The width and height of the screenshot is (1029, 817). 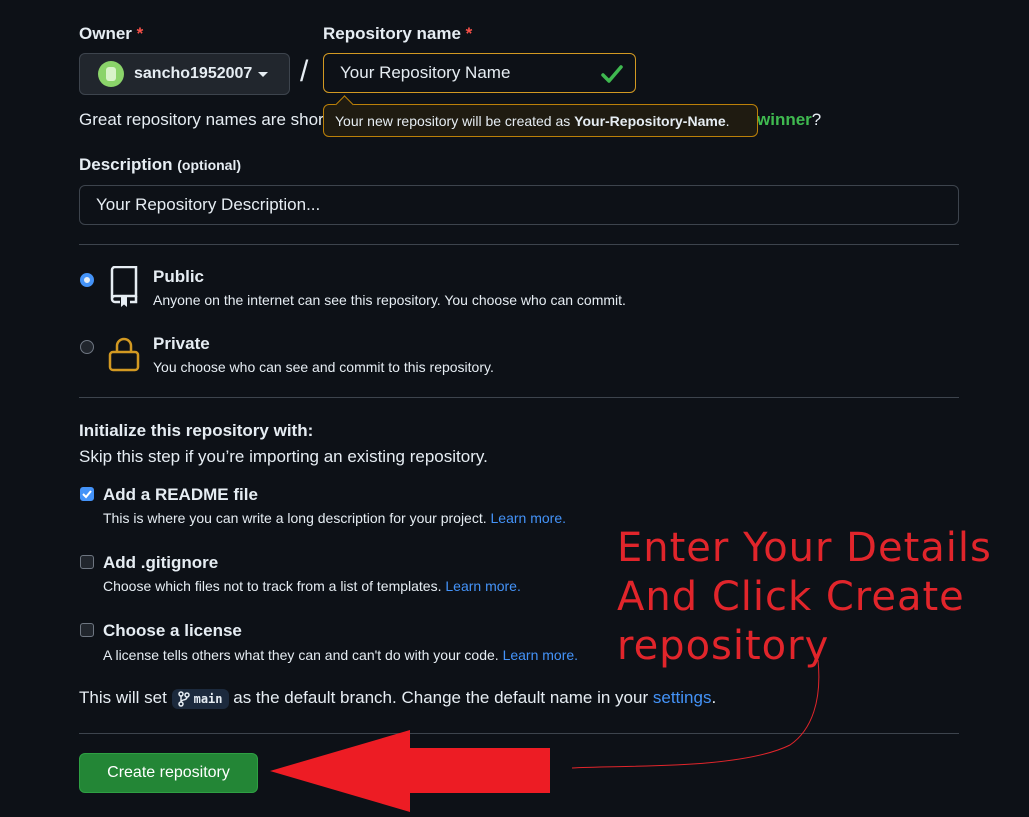 What do you see at coordinates (695, 714) in the screenshot?
I see `annotation-connector-line` at bounding box center [695, 714].